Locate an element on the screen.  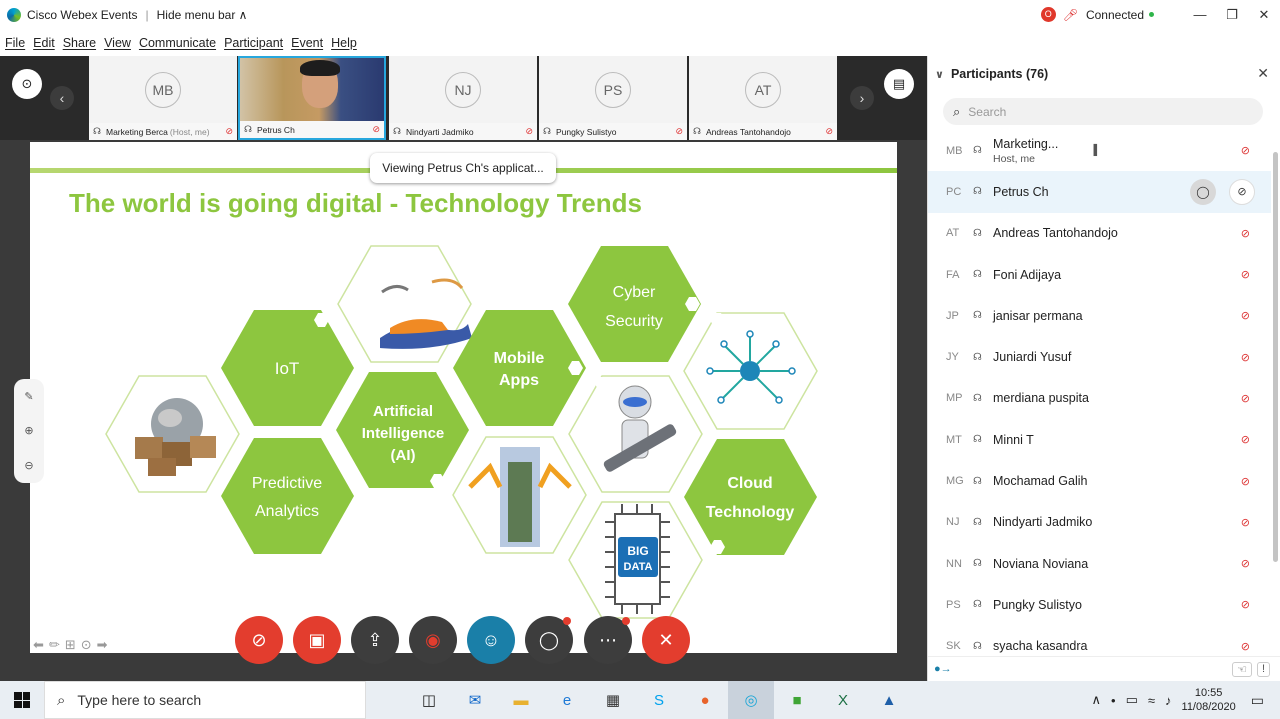
volume-icon: ♪ is located at coordinates (1168, 700).